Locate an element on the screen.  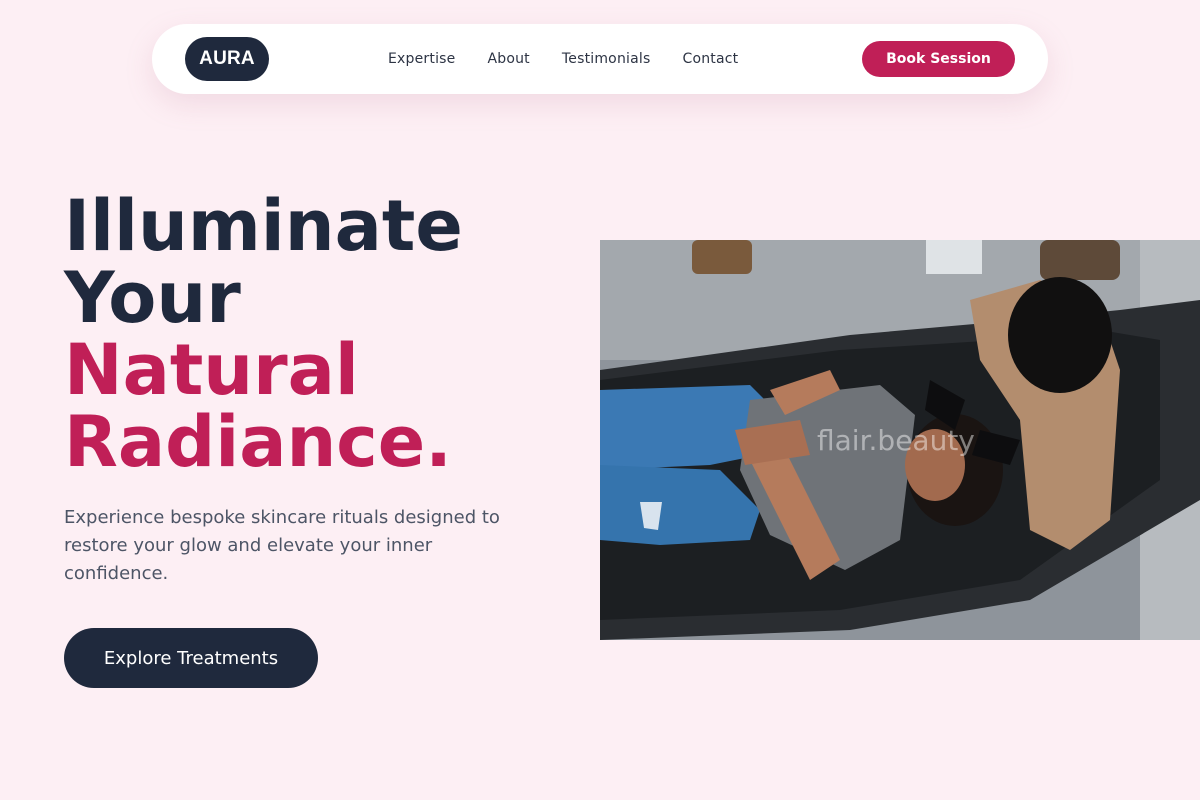
nav-link-testimonials: Testimonials is located at coordinates (606, 59).